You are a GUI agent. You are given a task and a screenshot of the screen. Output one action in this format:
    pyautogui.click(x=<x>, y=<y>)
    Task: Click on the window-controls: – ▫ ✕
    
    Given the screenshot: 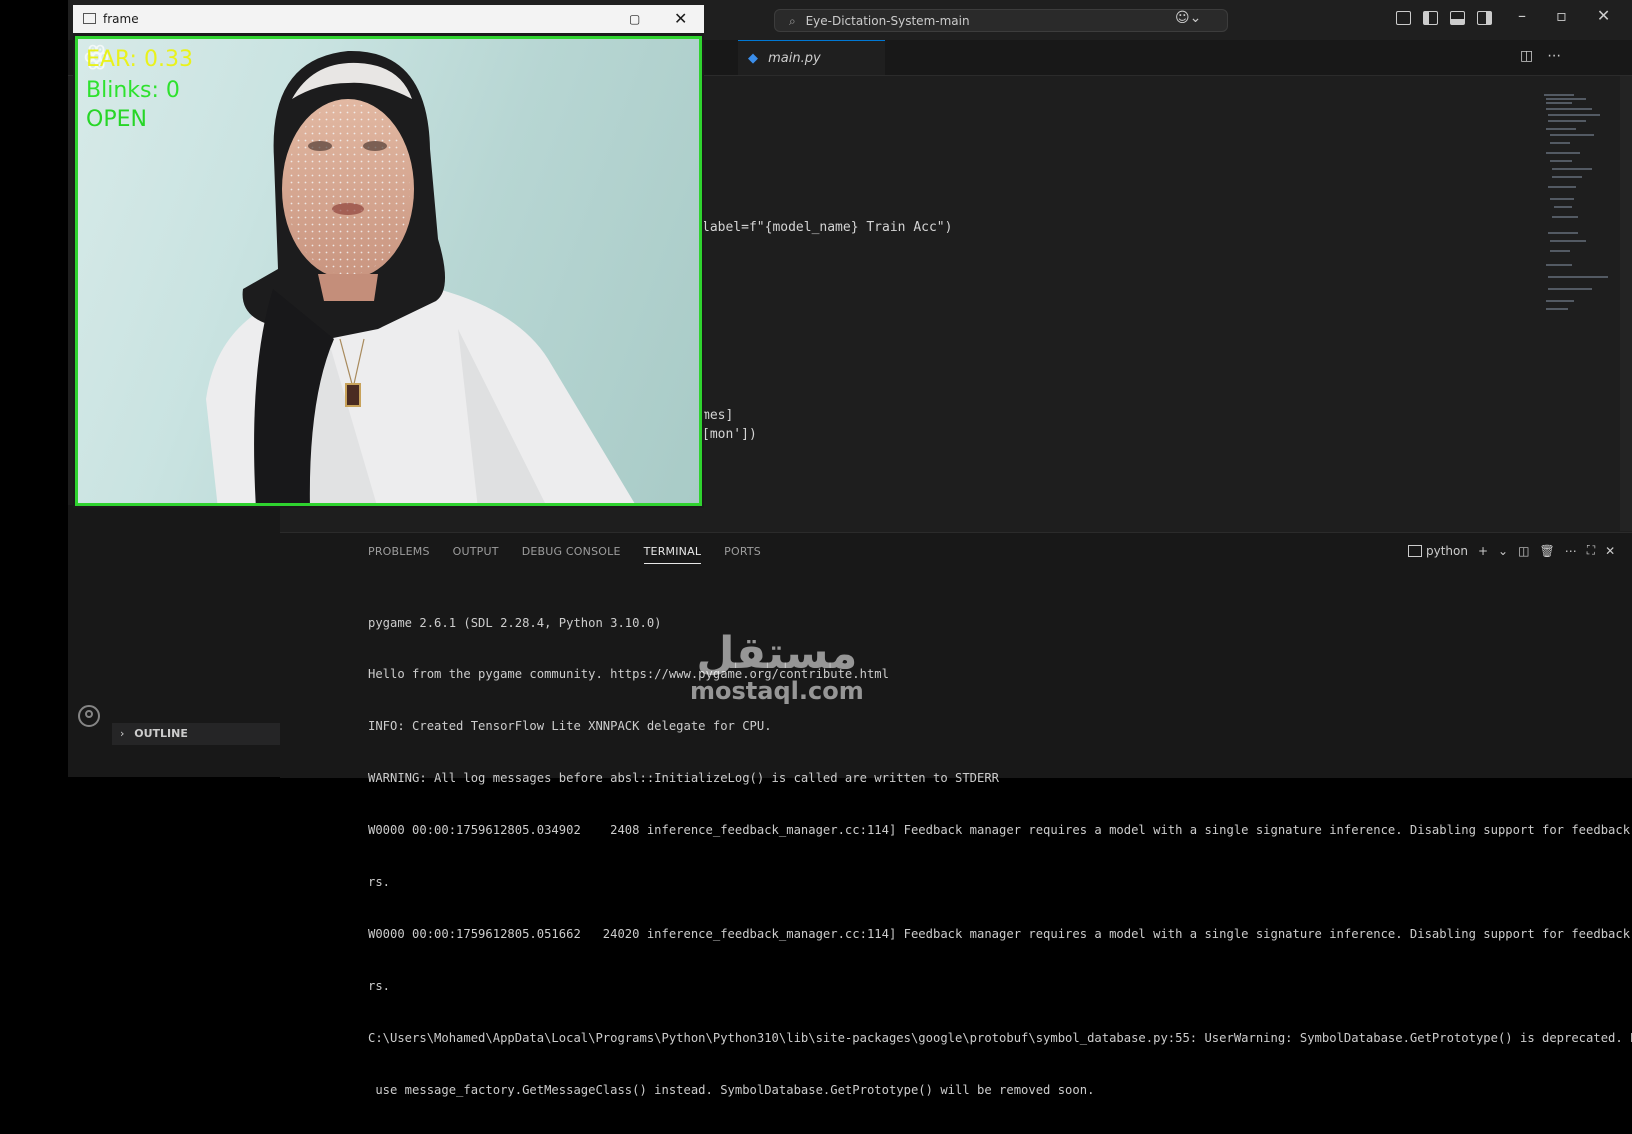 What is the action you would take?
    pyautogui.click(x=1564, y=15)
    